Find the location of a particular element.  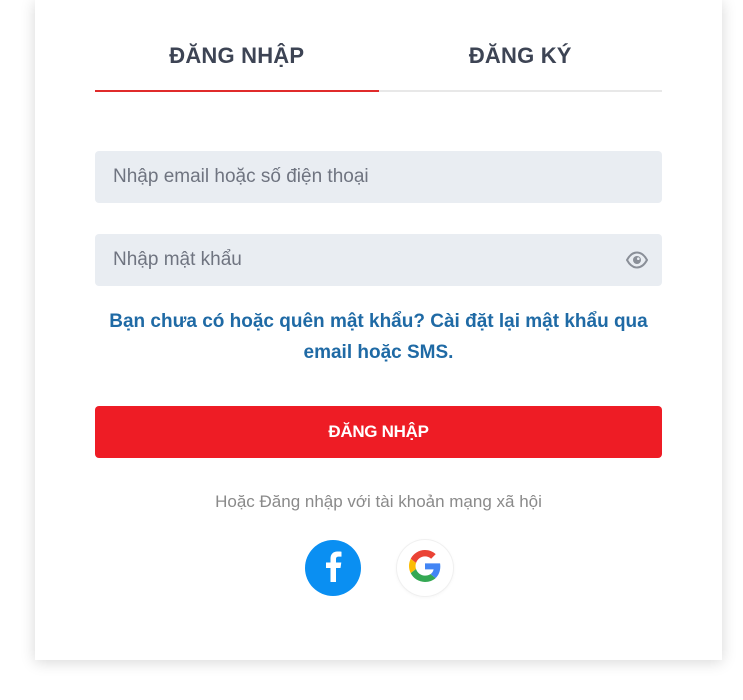

eye-icon is located at coordinates (637, 260).